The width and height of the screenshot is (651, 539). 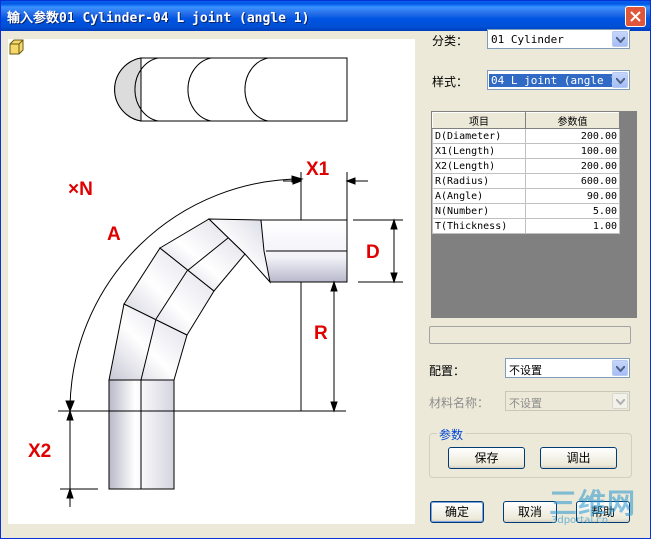 What do you see at coordinates (479, 181) in the screenshot?
I see `param-name: R(Radius)` at bounding box center [479, 181].